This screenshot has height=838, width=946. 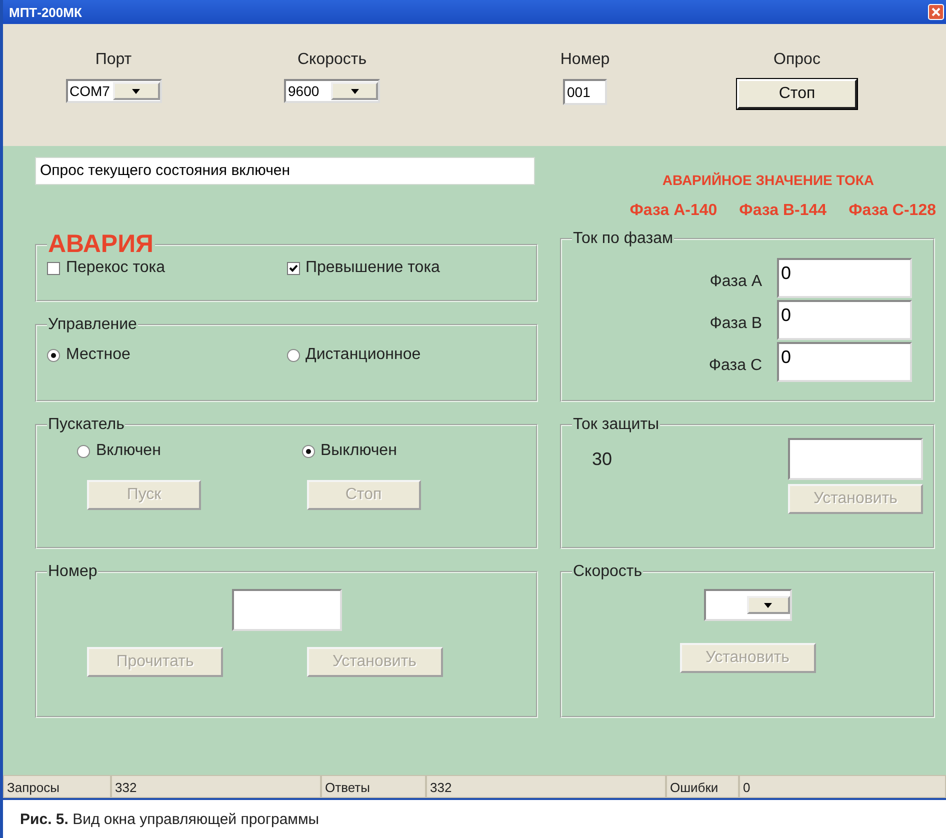 I want to click on field-label: Номер, so click(x=585, y=60).